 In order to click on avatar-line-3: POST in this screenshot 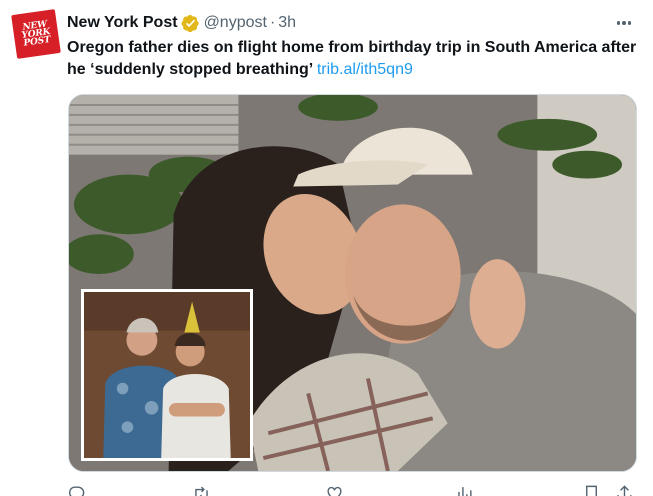, I will do `click(37, 42)`.